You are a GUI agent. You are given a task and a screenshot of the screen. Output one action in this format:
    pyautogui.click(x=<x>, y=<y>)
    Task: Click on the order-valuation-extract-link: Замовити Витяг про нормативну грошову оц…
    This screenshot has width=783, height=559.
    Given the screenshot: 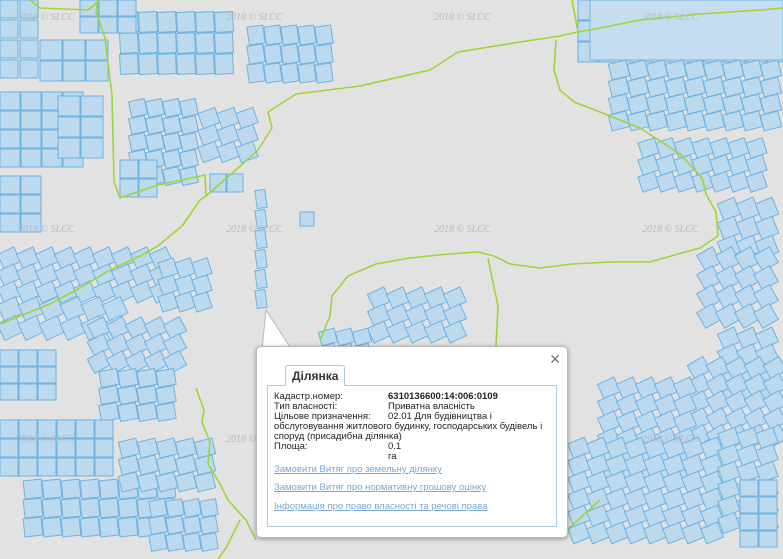 What is the action you would take?
    pyautogui.click(x=380, y=487)
    